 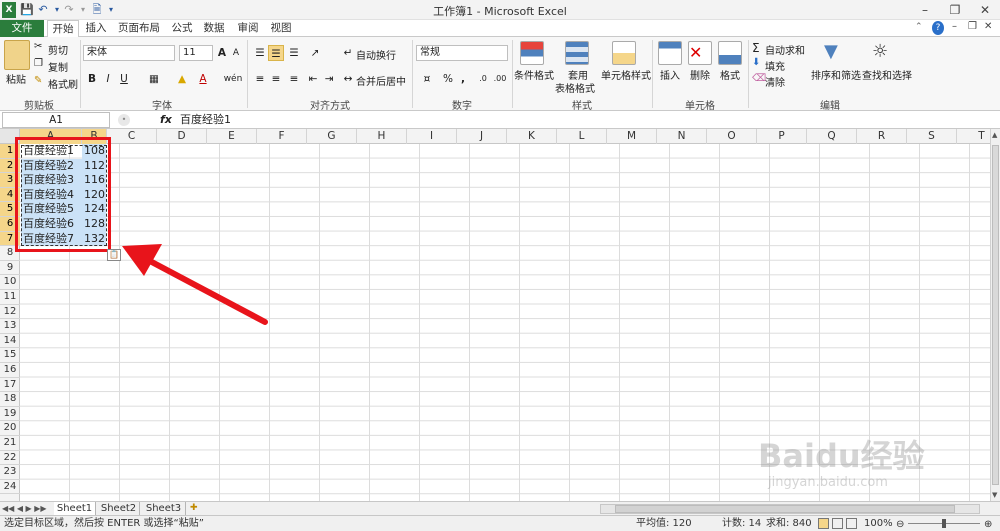 What do you see at coordinates (382, 136) in the screenshot?
I see `column-header-h: H` at bounding box center [382, 136].